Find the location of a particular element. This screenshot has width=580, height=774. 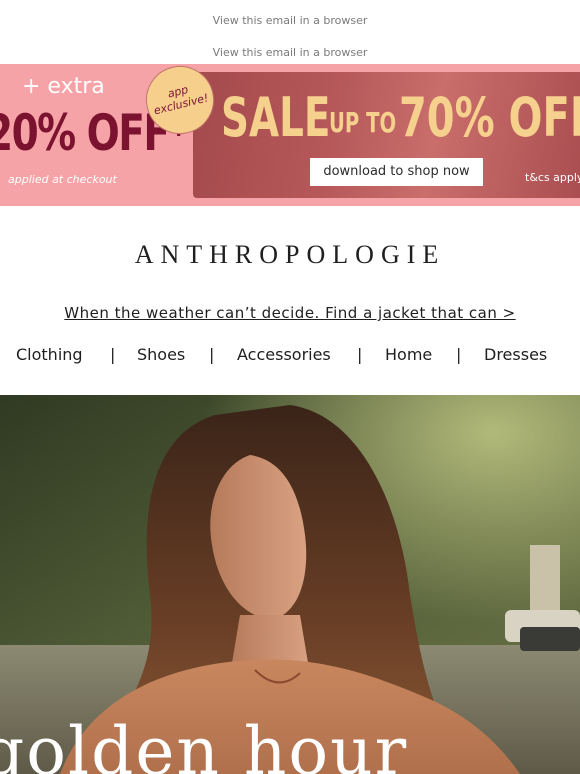

view-in-browser-link: View this email in a browser is located at coordinates (290, 20).